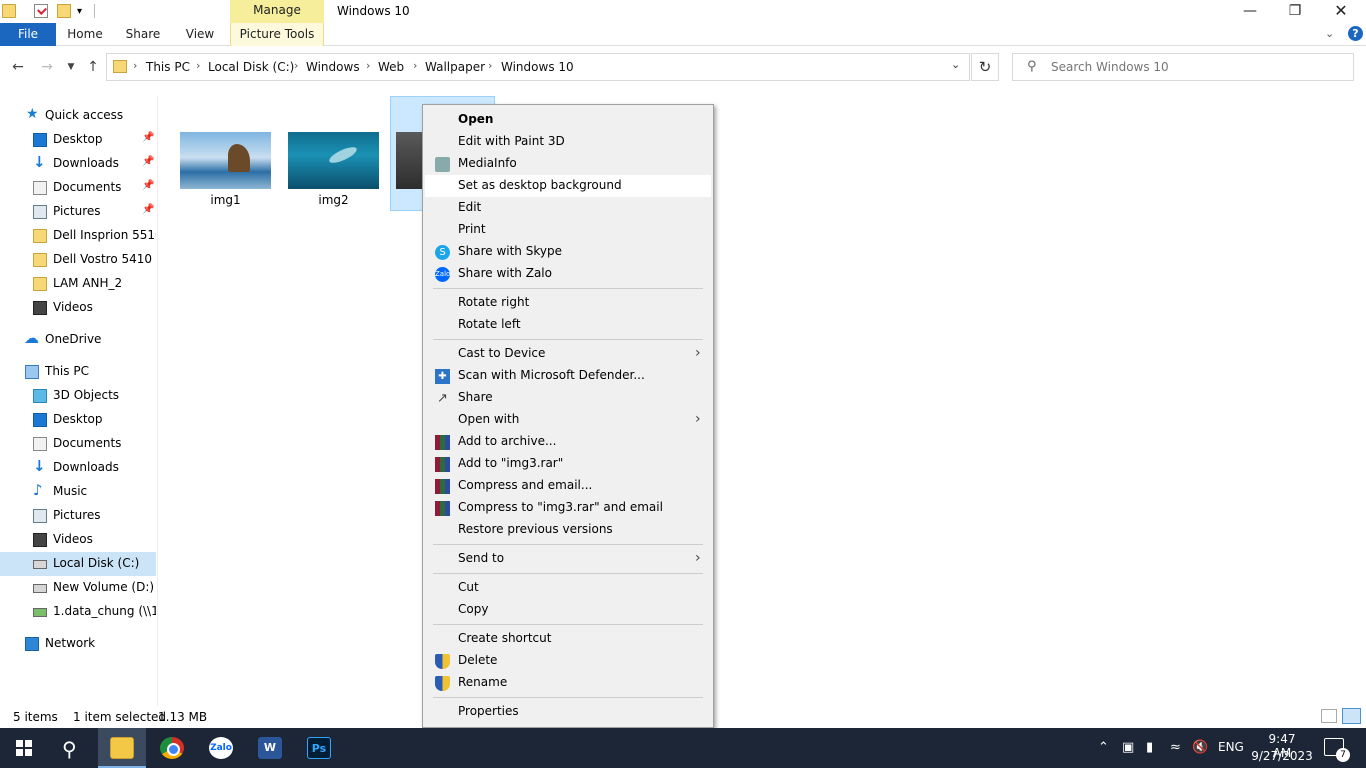 The image size is (1366, 768). I want to click on sidebar-item-quick-access: ★ Quick access, so click(78, 116).